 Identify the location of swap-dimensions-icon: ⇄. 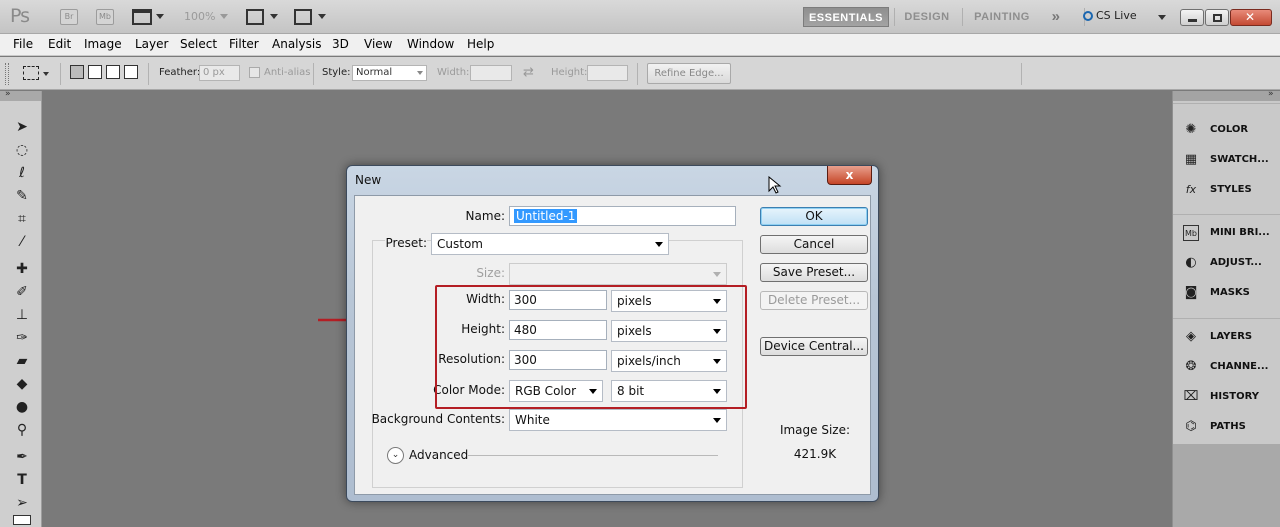
(528, 72).